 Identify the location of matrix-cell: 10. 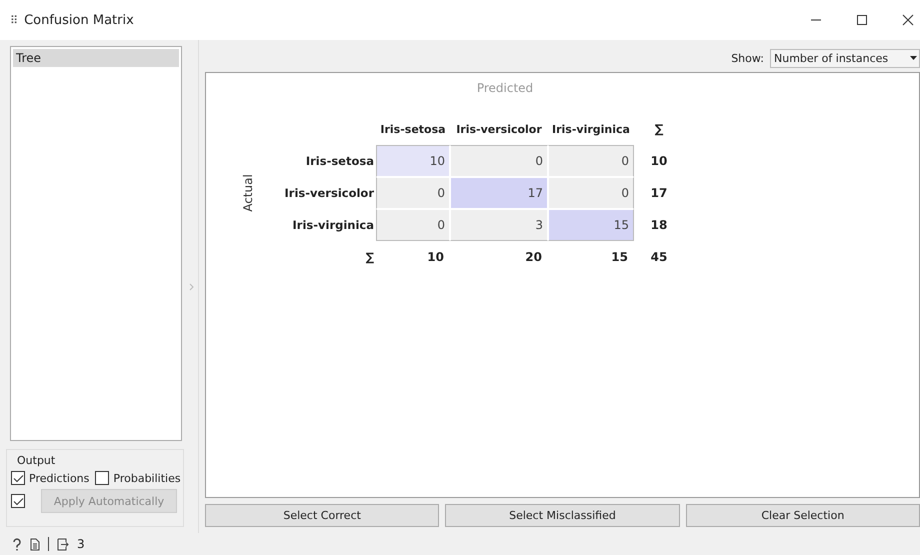
(413, 161).